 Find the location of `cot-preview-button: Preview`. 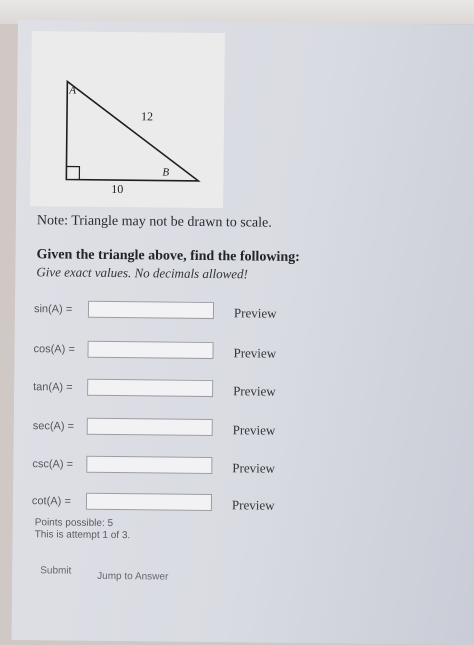

cot-preview-button: Preview is located at coordinates (253, 505).